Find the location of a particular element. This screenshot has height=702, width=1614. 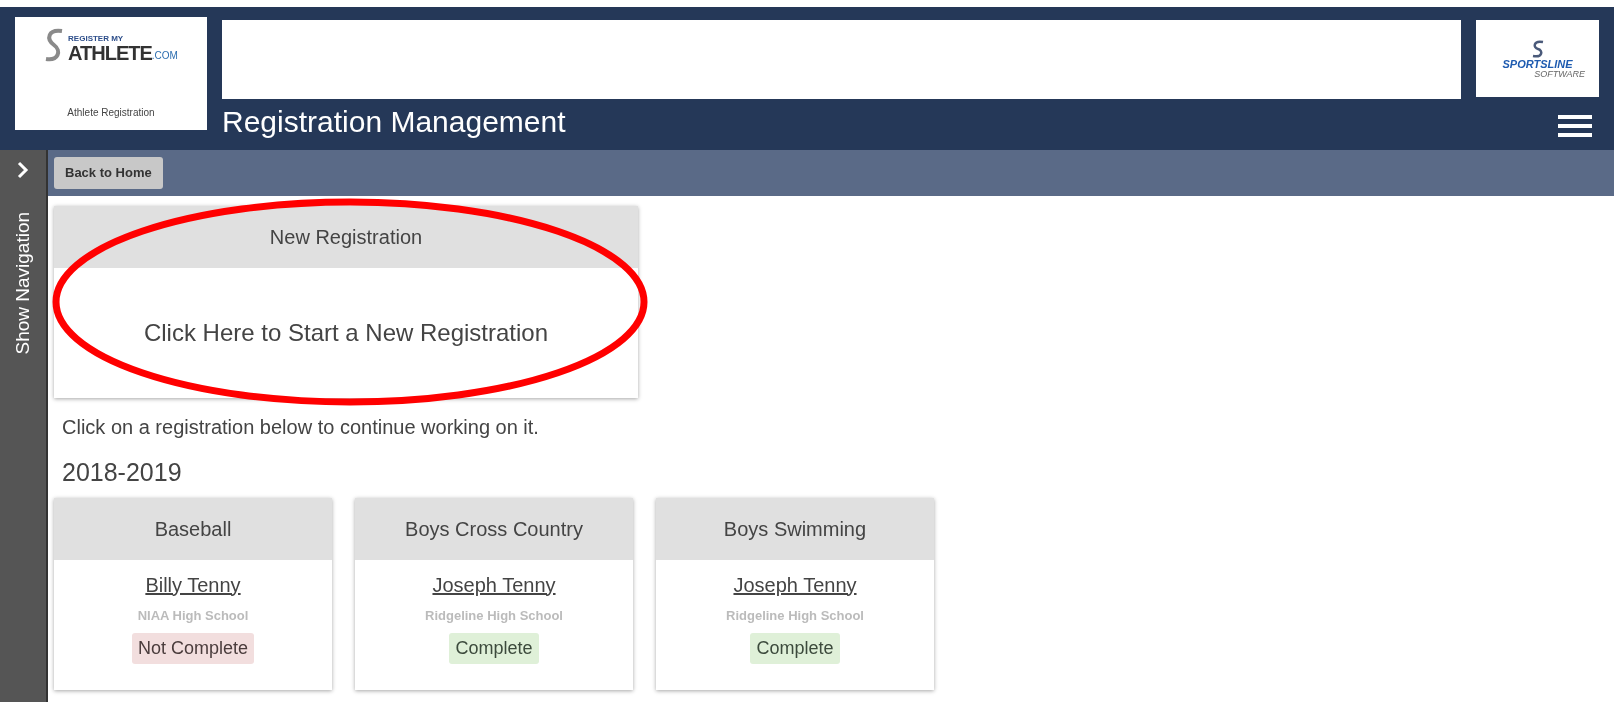

season-heading: 2018-2019 is located at coordinates (122, 472).